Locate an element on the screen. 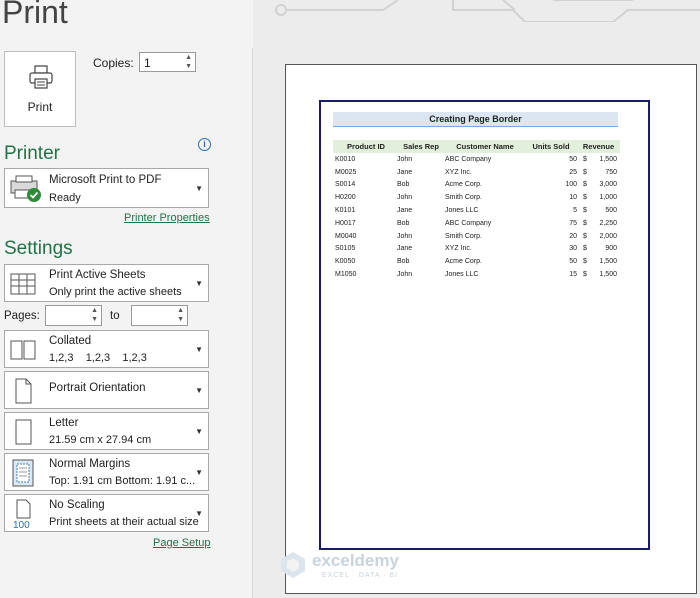 This screenshot has height=598, width=700. collated-icon is located at coordinates (23, 350).